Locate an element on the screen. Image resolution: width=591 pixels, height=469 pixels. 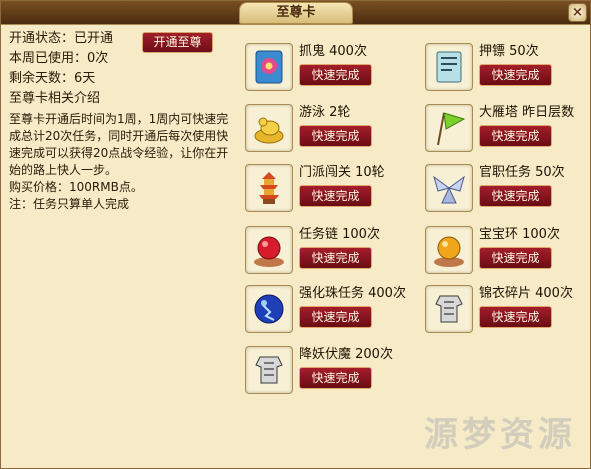
pagoda-icon is located at coordinates (269, 188).